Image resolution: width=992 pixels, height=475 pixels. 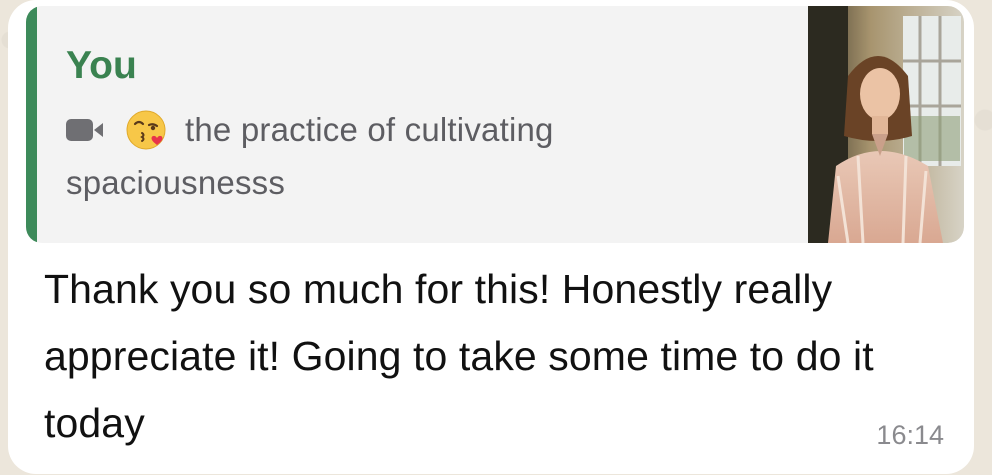 What do you see at coordinates (886, 124) in the screenshot?
I see `video-thumbnail-image` at bounding box center [886, 124].